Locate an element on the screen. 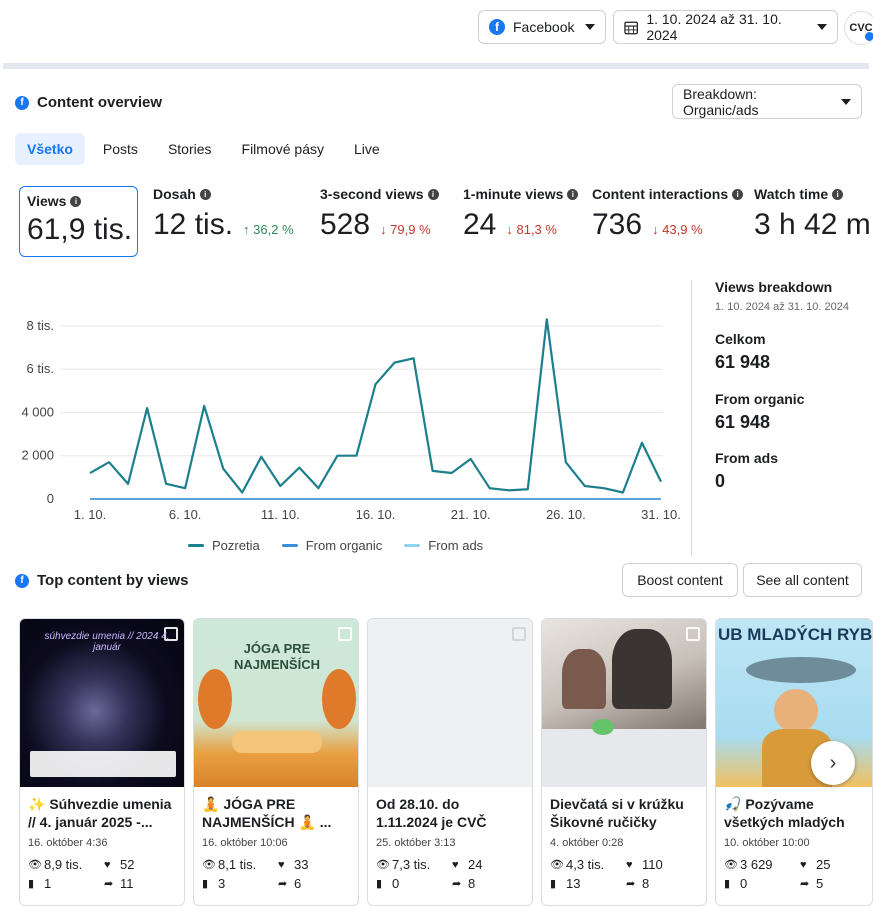 The image size is (873, 906). fish-shape is located at coordinates (801, 670).